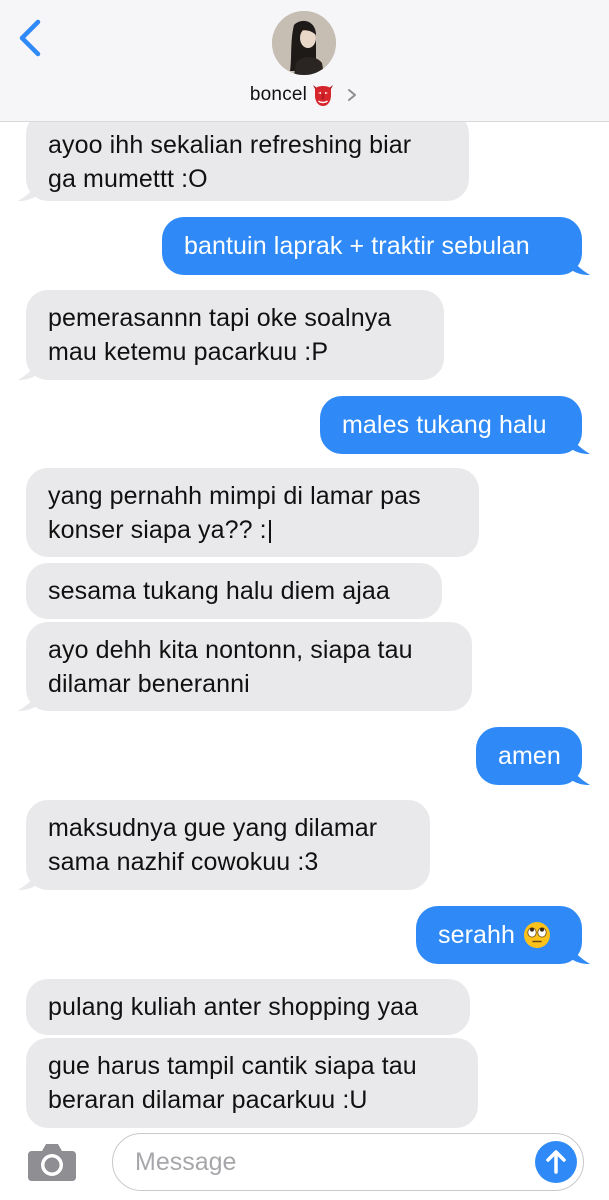  I want to click on chevron-left-icon, so click(30, 38).